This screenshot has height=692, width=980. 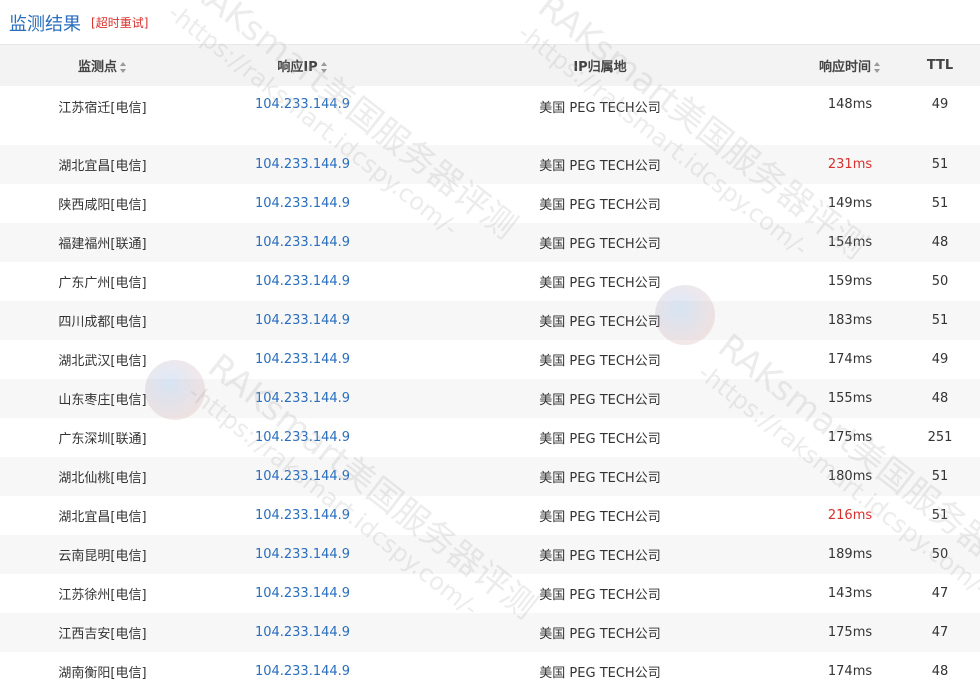 What do you see at coordinates (102, 205) in the screenshot?
I see `node-cell: 陕西咸阳[电信]` at bounding box center [102, 205].